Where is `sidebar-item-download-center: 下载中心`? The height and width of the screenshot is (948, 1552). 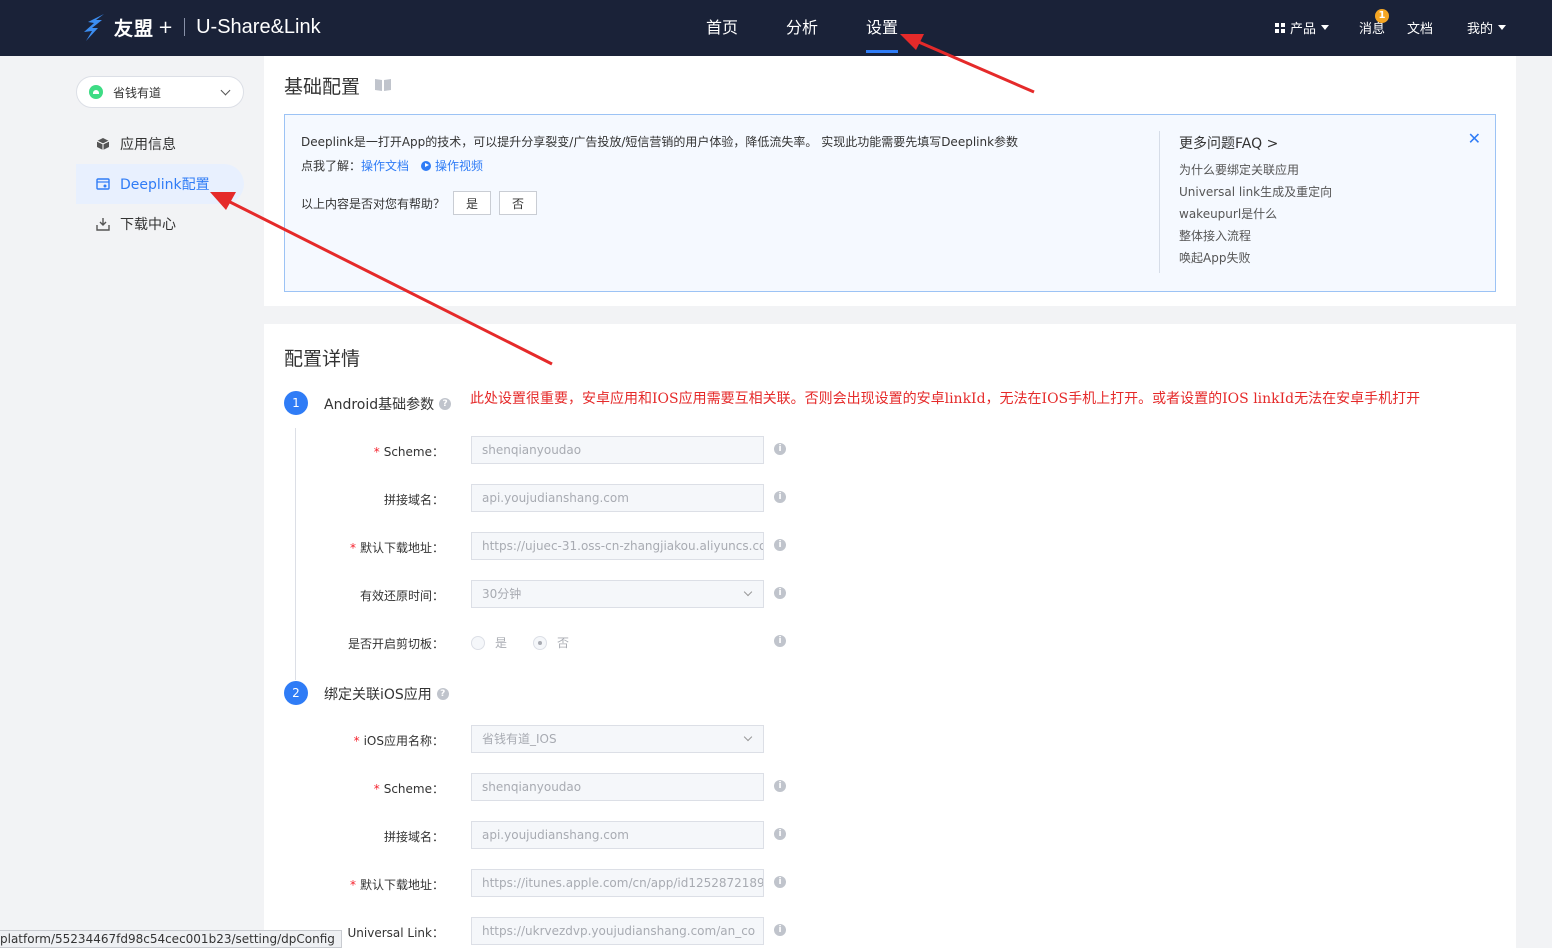 sidebar-item-download-center: 下载中心 is located at coordinates (160, 224).